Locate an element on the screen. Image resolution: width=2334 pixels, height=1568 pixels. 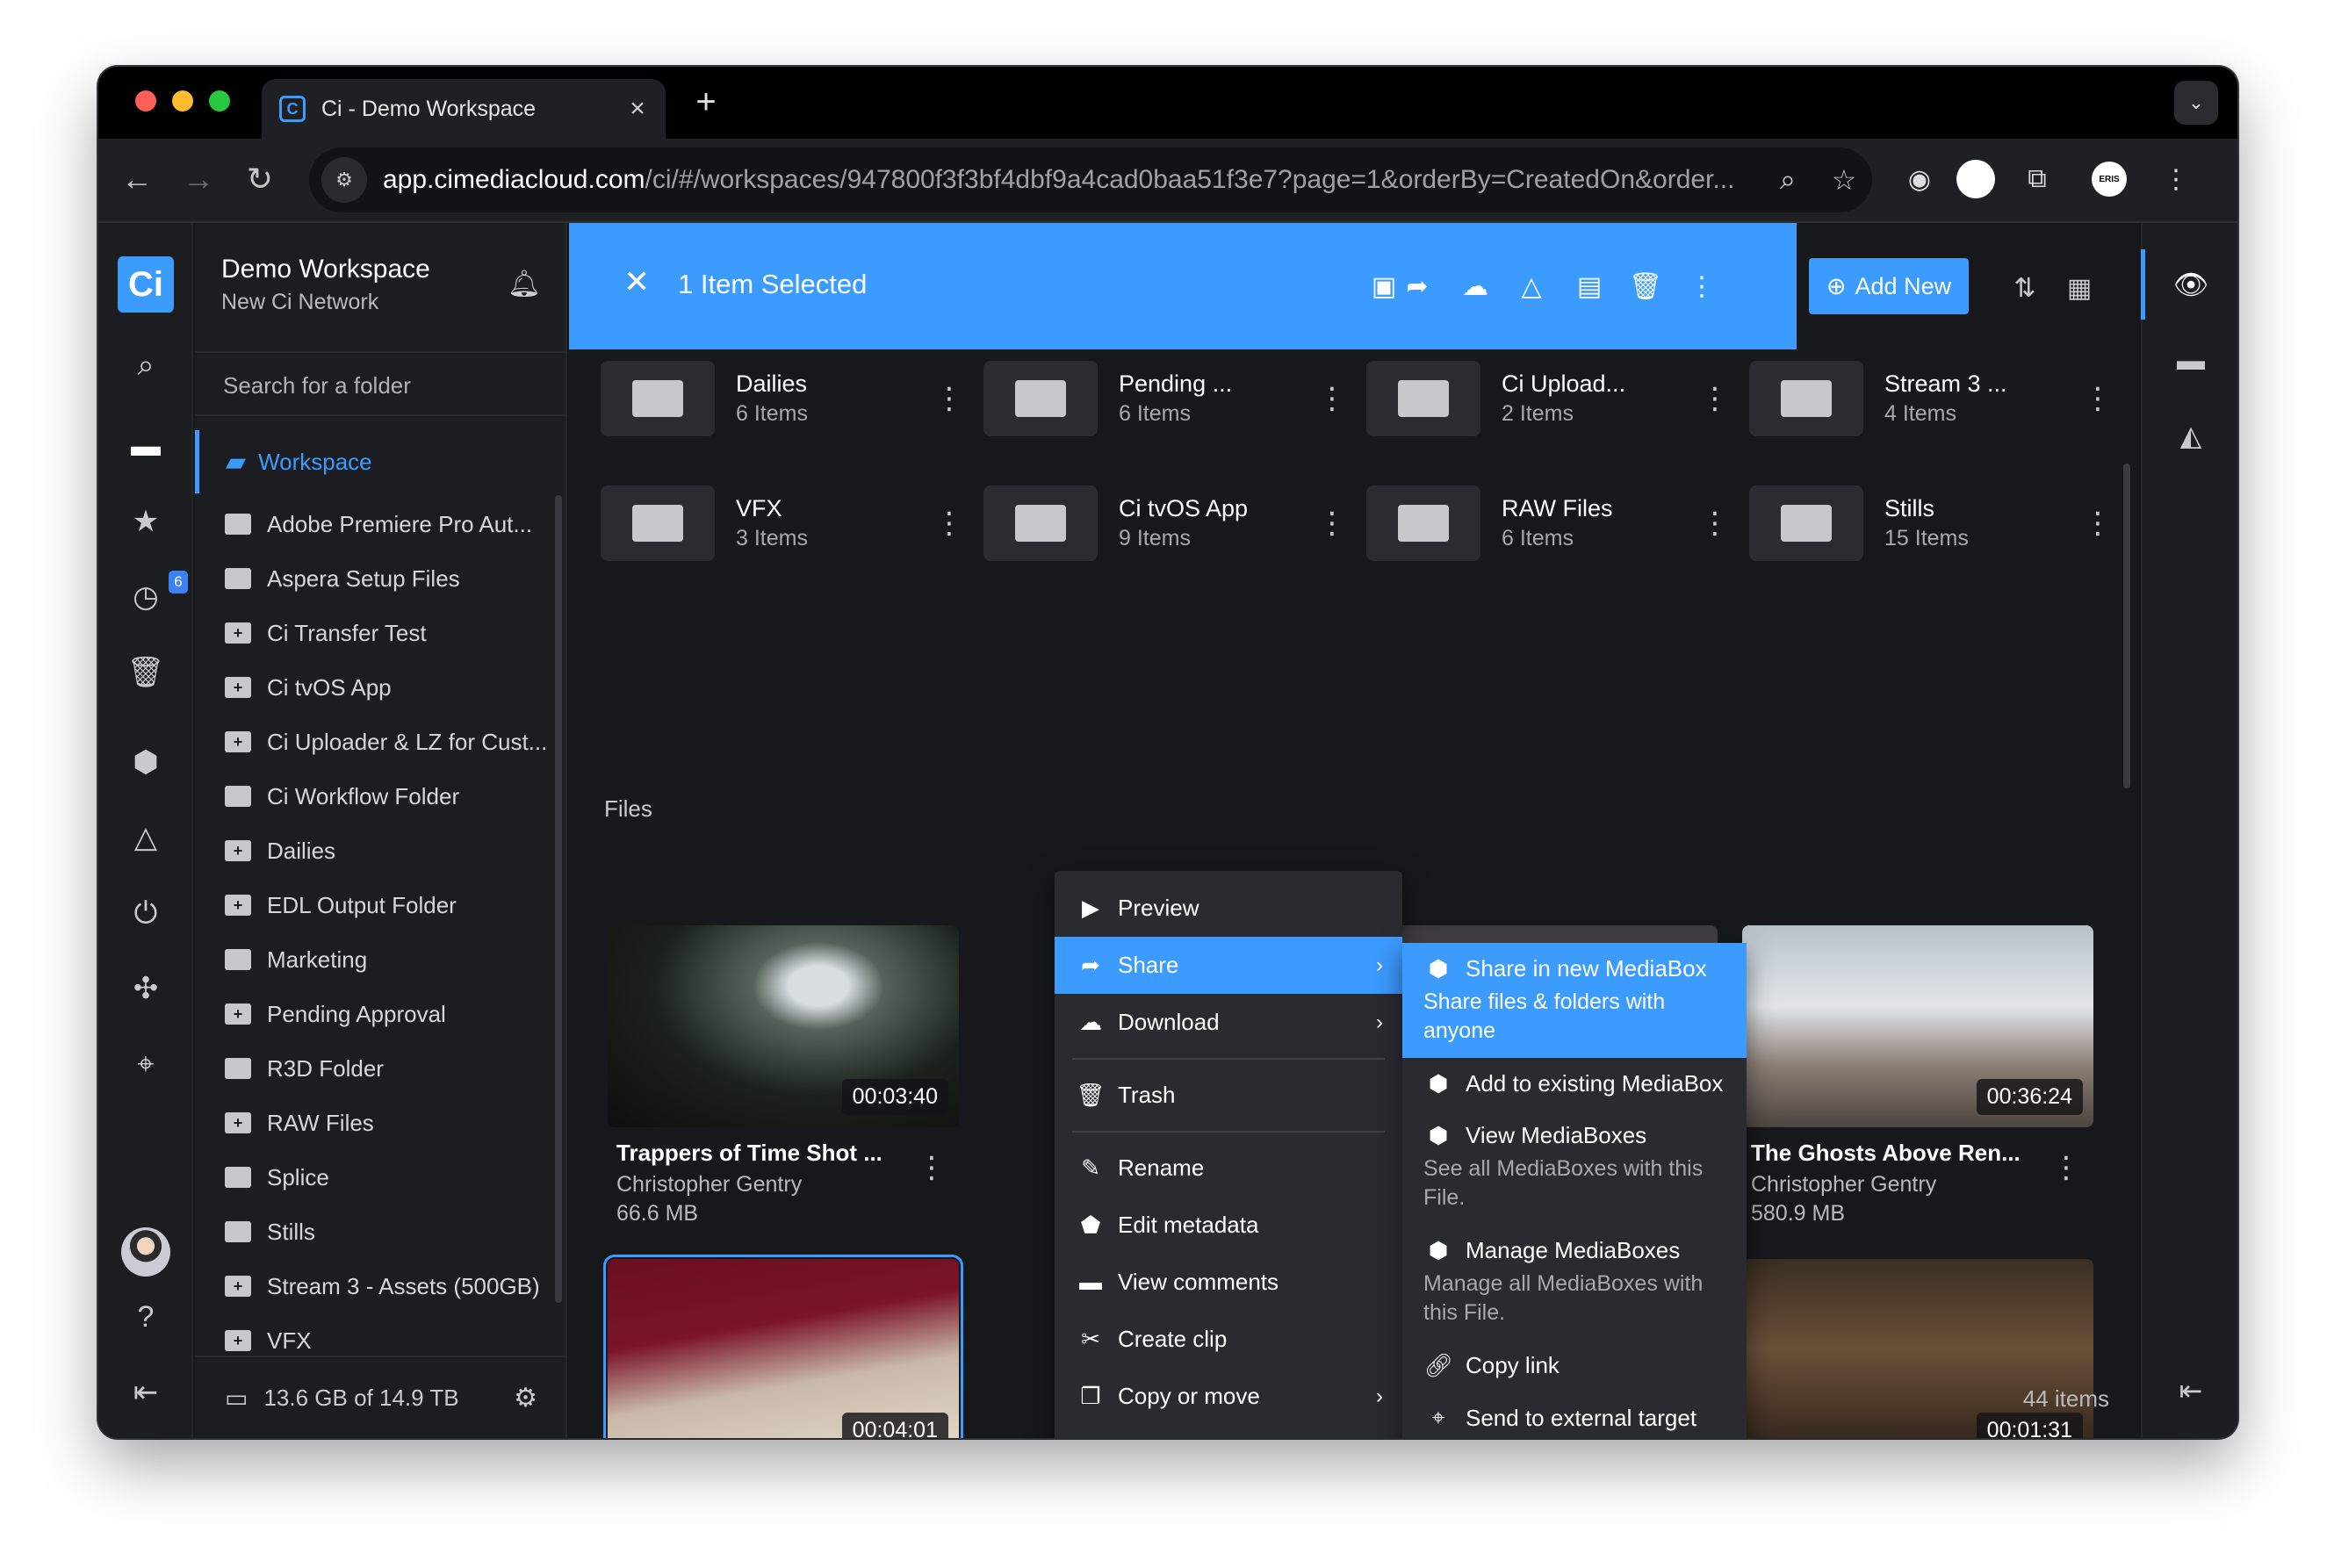
file-thumbnail: 00:03:40 is located at coordinates (784, 1026).